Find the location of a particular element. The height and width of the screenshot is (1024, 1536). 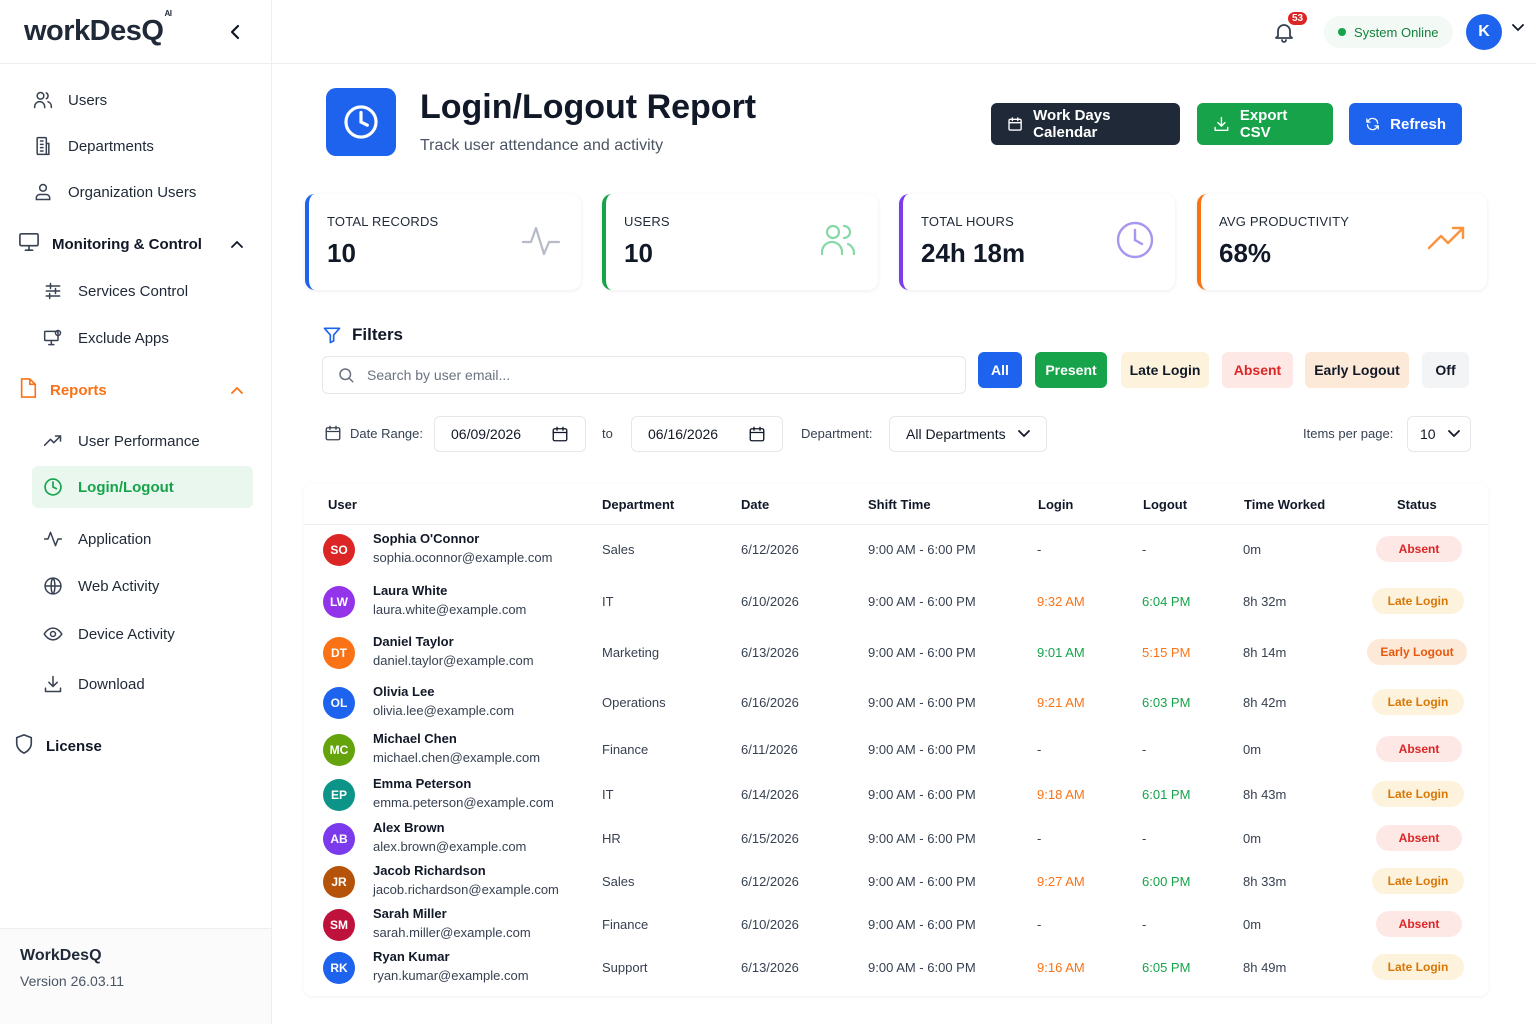

page-title: Login/Logout Report is located at coordinates (588, 107).